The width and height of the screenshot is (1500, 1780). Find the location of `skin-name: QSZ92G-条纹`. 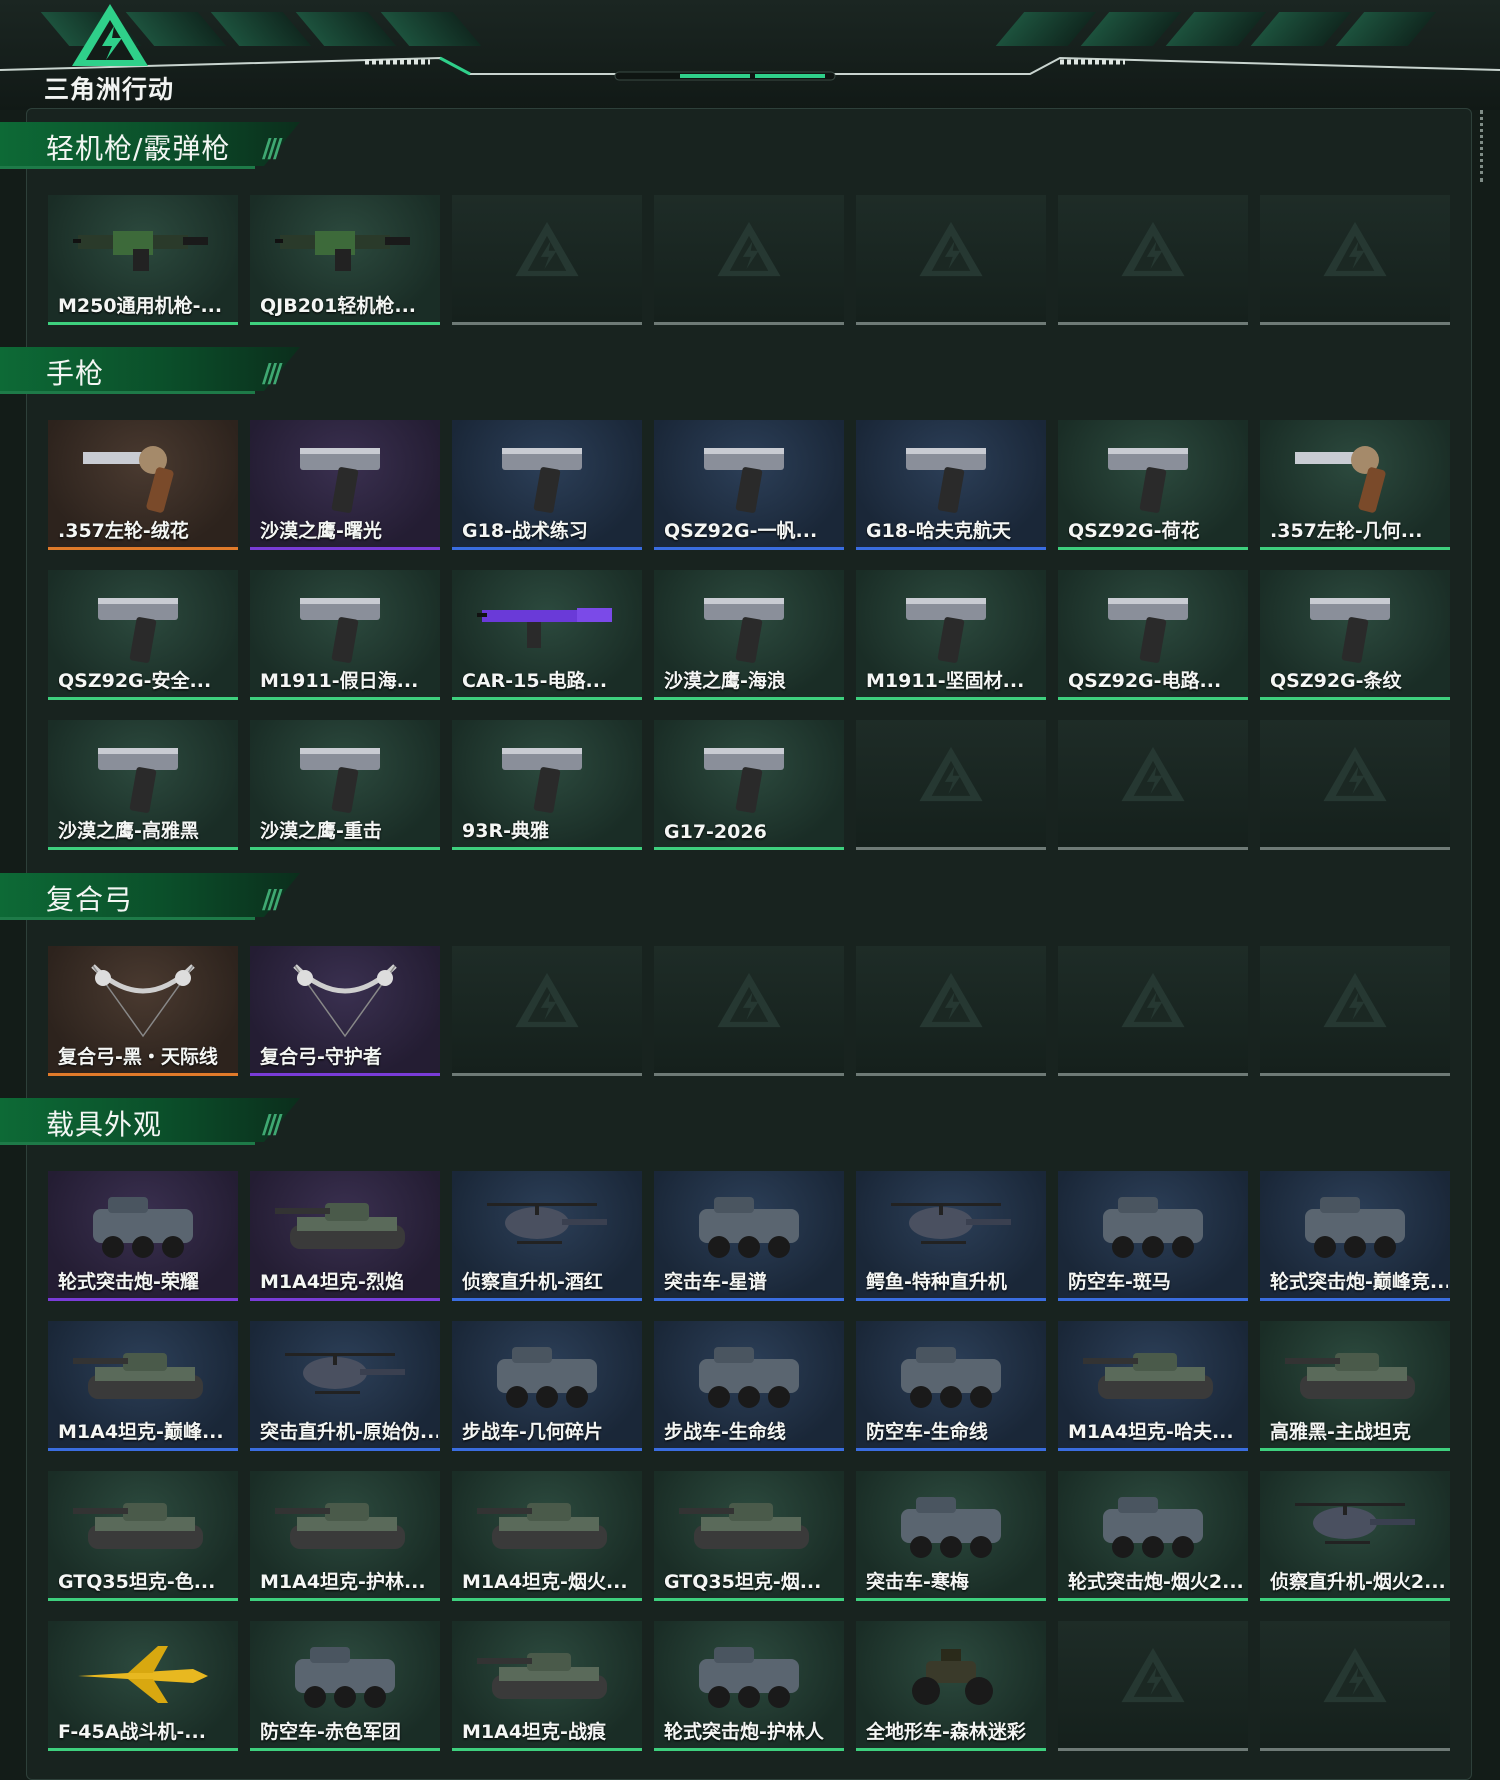

skin-name: QSZ92G-条纹 is located at coordinates (1336, 681).